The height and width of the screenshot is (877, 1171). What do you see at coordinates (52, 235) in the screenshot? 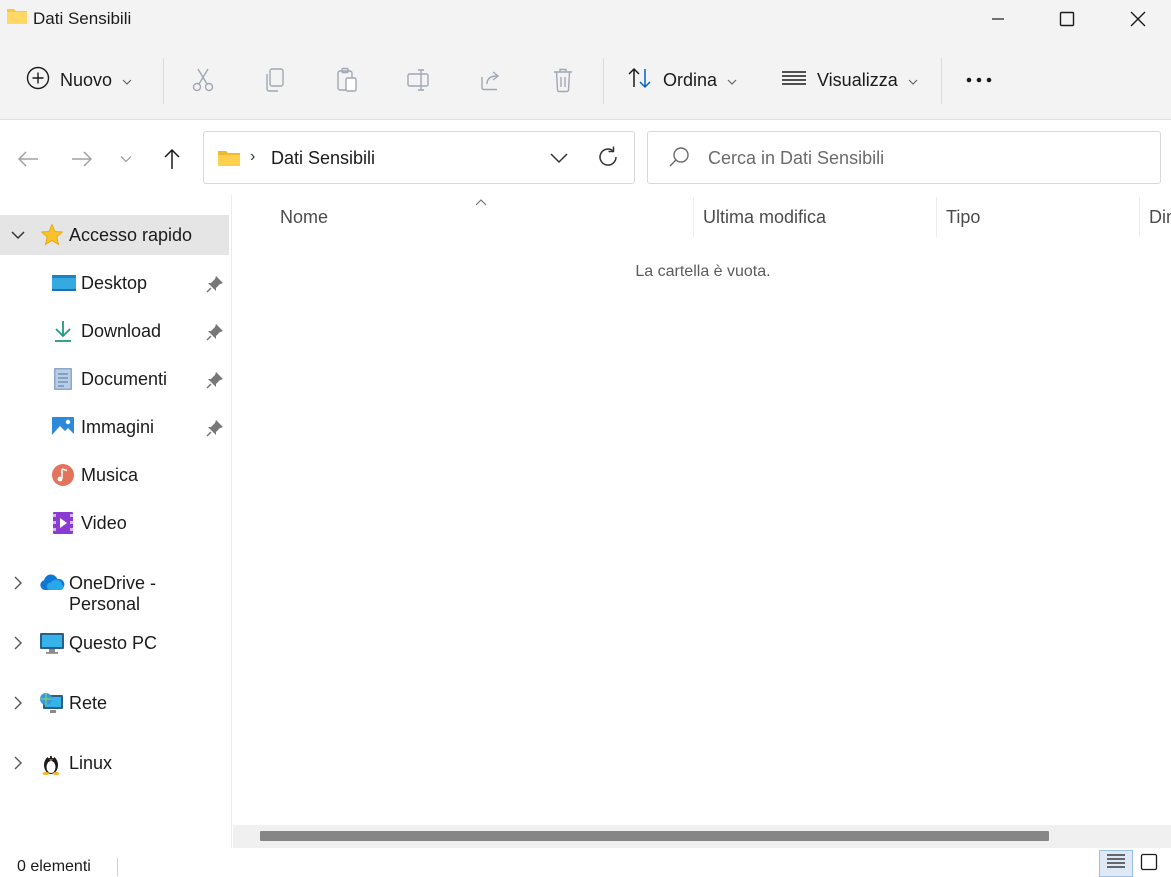
I see `star-icon` at bounding box center [52, 235].